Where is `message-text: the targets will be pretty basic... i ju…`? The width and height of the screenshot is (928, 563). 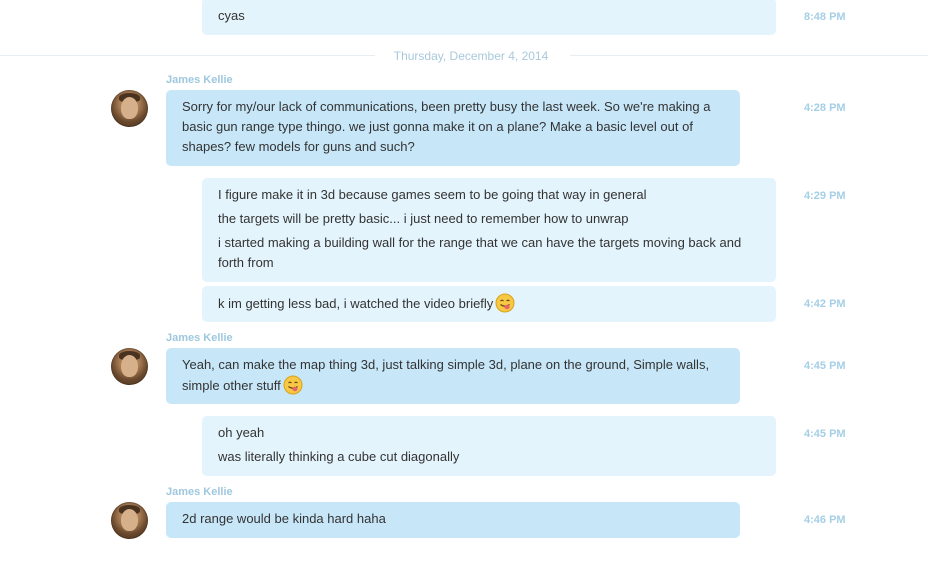 message-text: the targets will be pretty basic... i ju… is located at coordinates (423, 218).